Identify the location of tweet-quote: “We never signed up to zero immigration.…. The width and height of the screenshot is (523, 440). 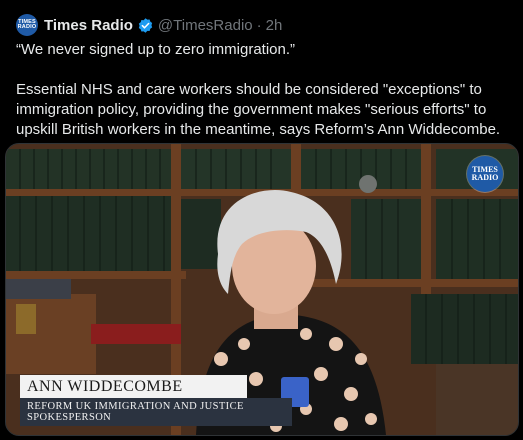
(156, 49).